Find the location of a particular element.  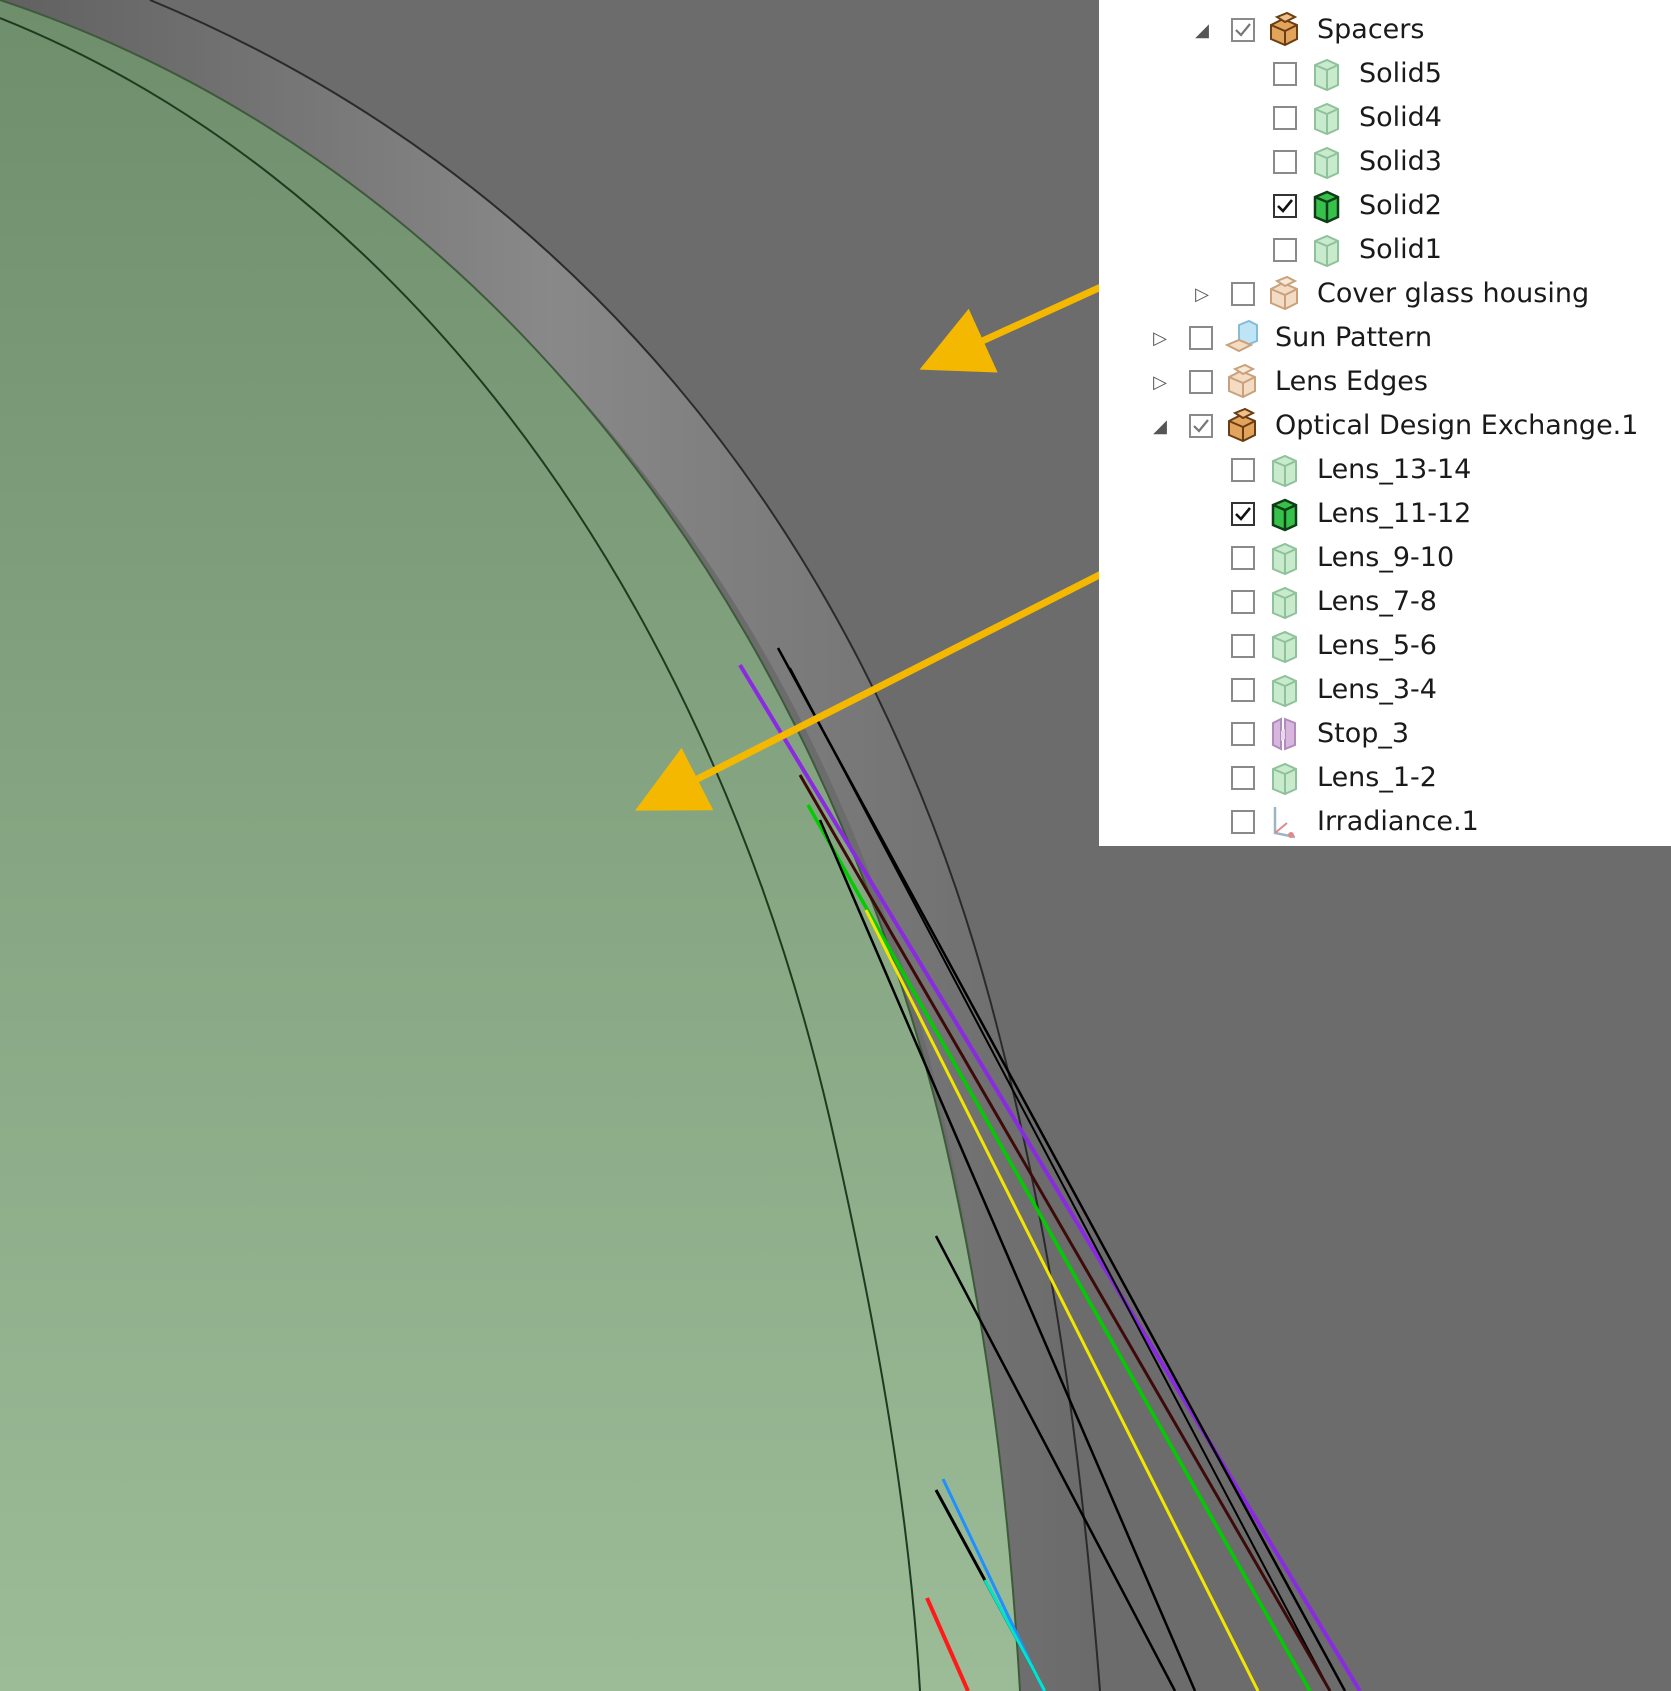

sensor-axis-icon is located at coordinates (1284, 822).